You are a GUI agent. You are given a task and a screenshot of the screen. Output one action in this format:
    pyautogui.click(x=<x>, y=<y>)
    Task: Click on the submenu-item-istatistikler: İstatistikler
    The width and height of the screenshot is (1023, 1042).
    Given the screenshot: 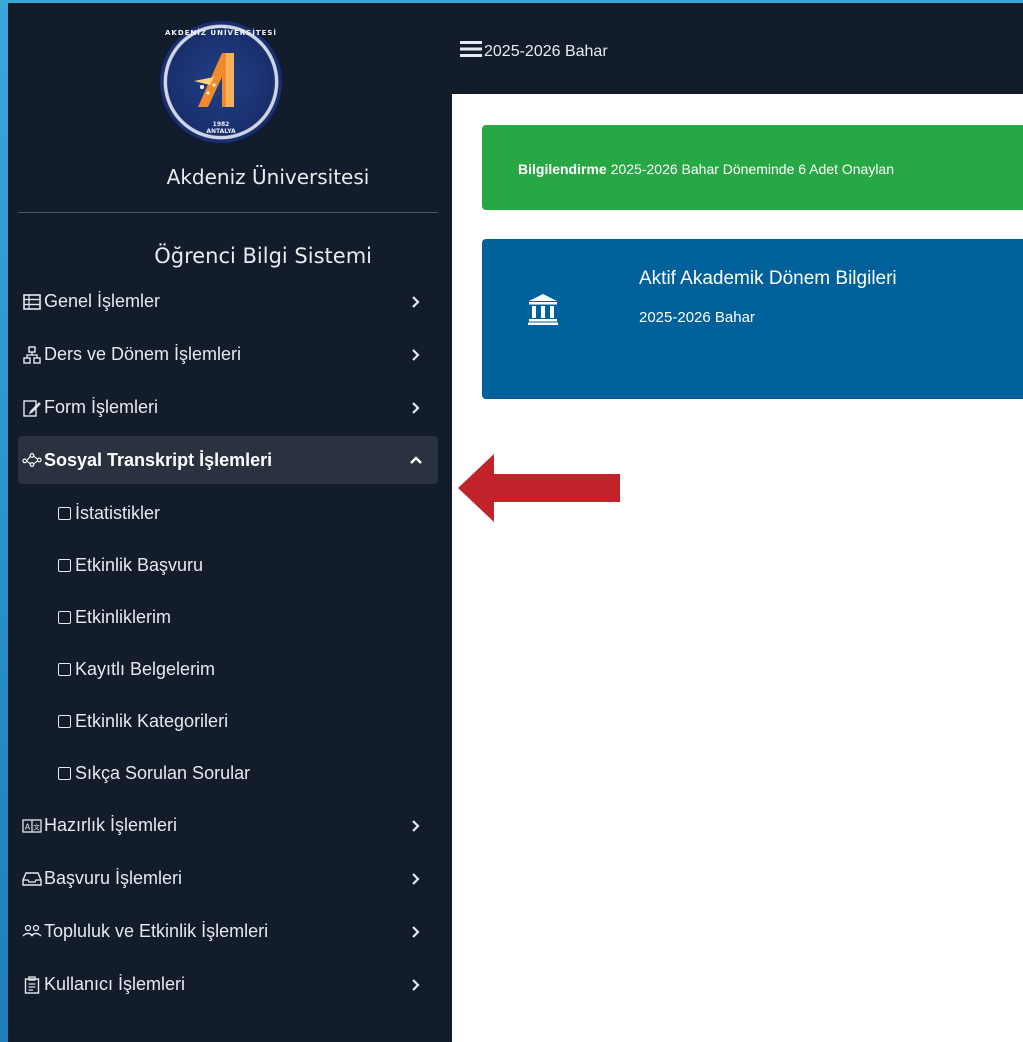 What is the action you would take?
    pyautogui.click(x=228, y=513)
    